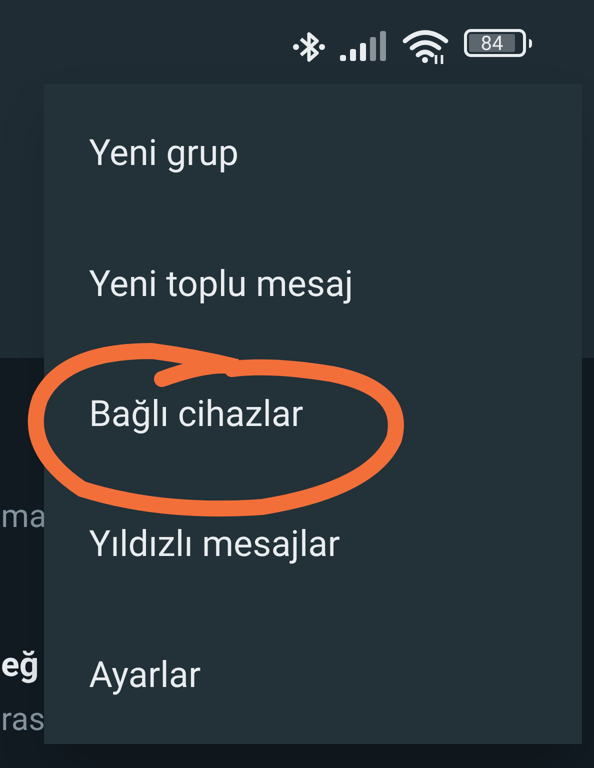 The width and height of the screenshot is (594, 768). I want to click on signal-icon, so click(364, 47).